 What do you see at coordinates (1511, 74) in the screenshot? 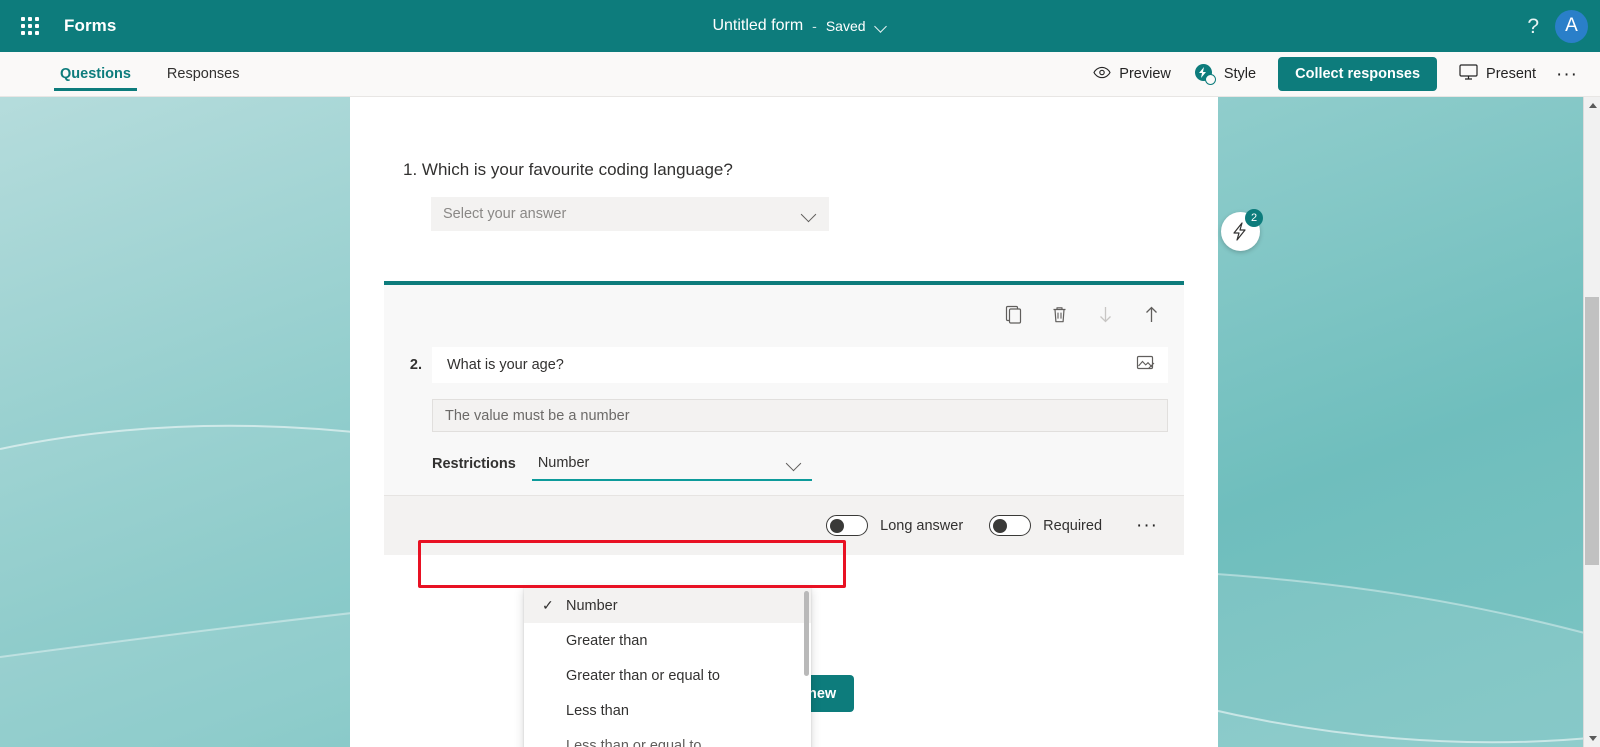
I see `present-label: Present` at bounding box center [1511, 74].